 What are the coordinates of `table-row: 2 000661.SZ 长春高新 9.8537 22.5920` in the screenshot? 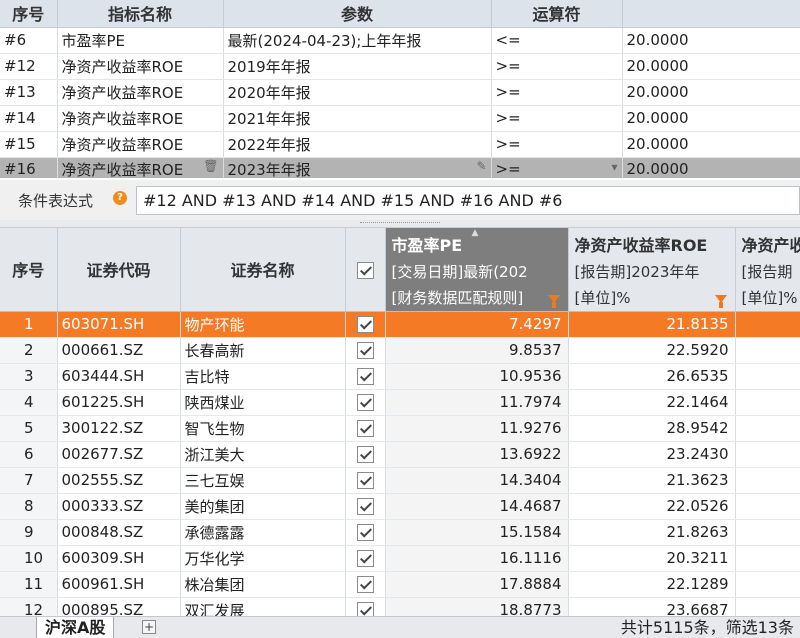 It's located at (400, 350).